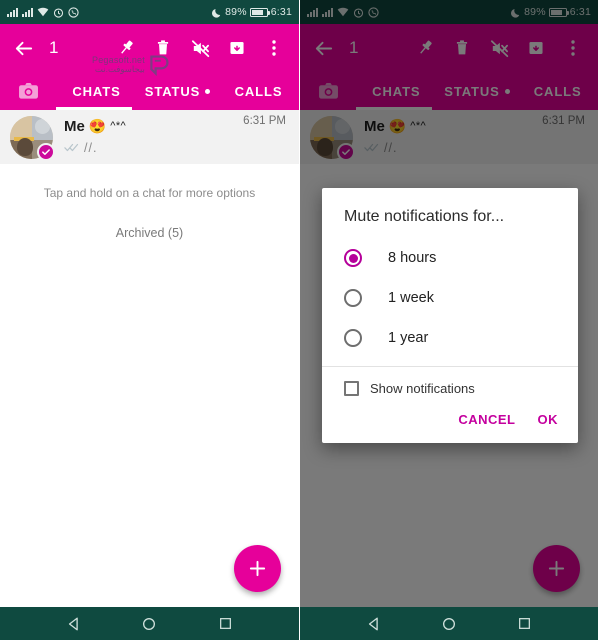  What do you see at coordinates (97, 125) in the screenshot?
I see `chat-name-emoji: 😍` at bounding box center [97, 125].